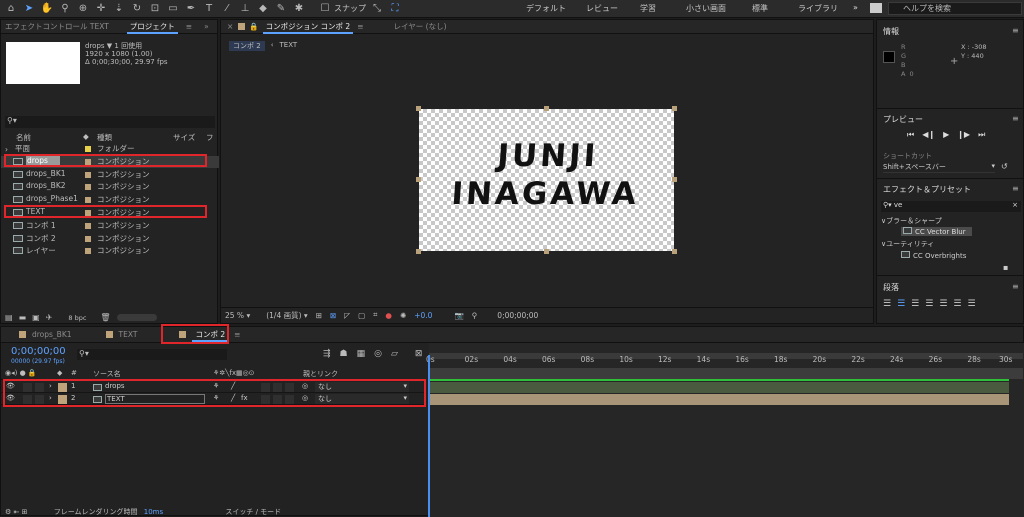 The height and width of the screenshot is (517, 1024). I want to click on next-frame-icon: ❙▶, so click(963, 135).